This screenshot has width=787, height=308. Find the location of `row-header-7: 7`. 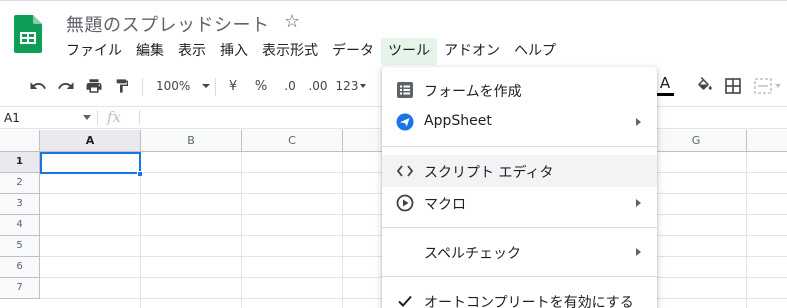

row-header-7: 7 is located at coordinates (20, 288).